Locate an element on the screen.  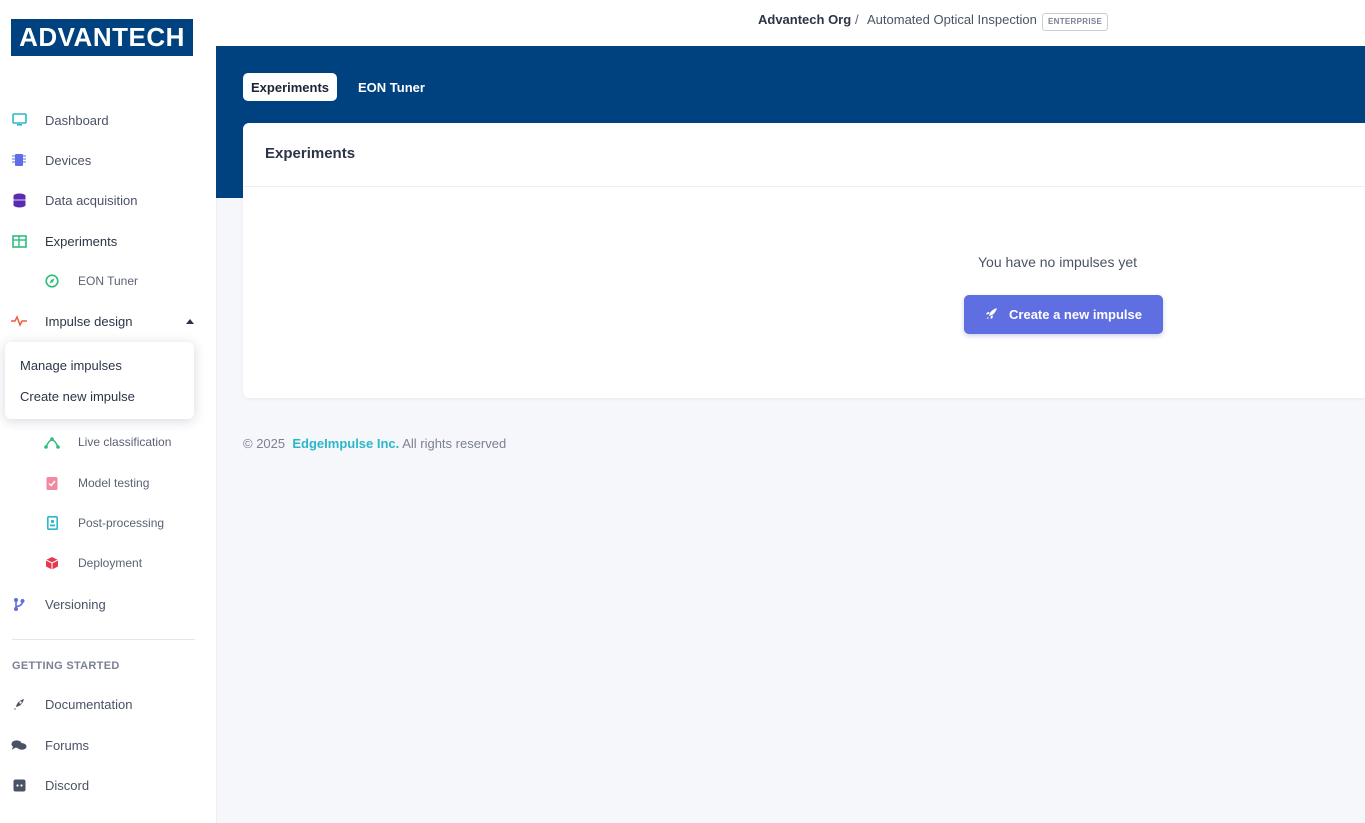
clipboard-check-icon is located at coordinates (52, 483).